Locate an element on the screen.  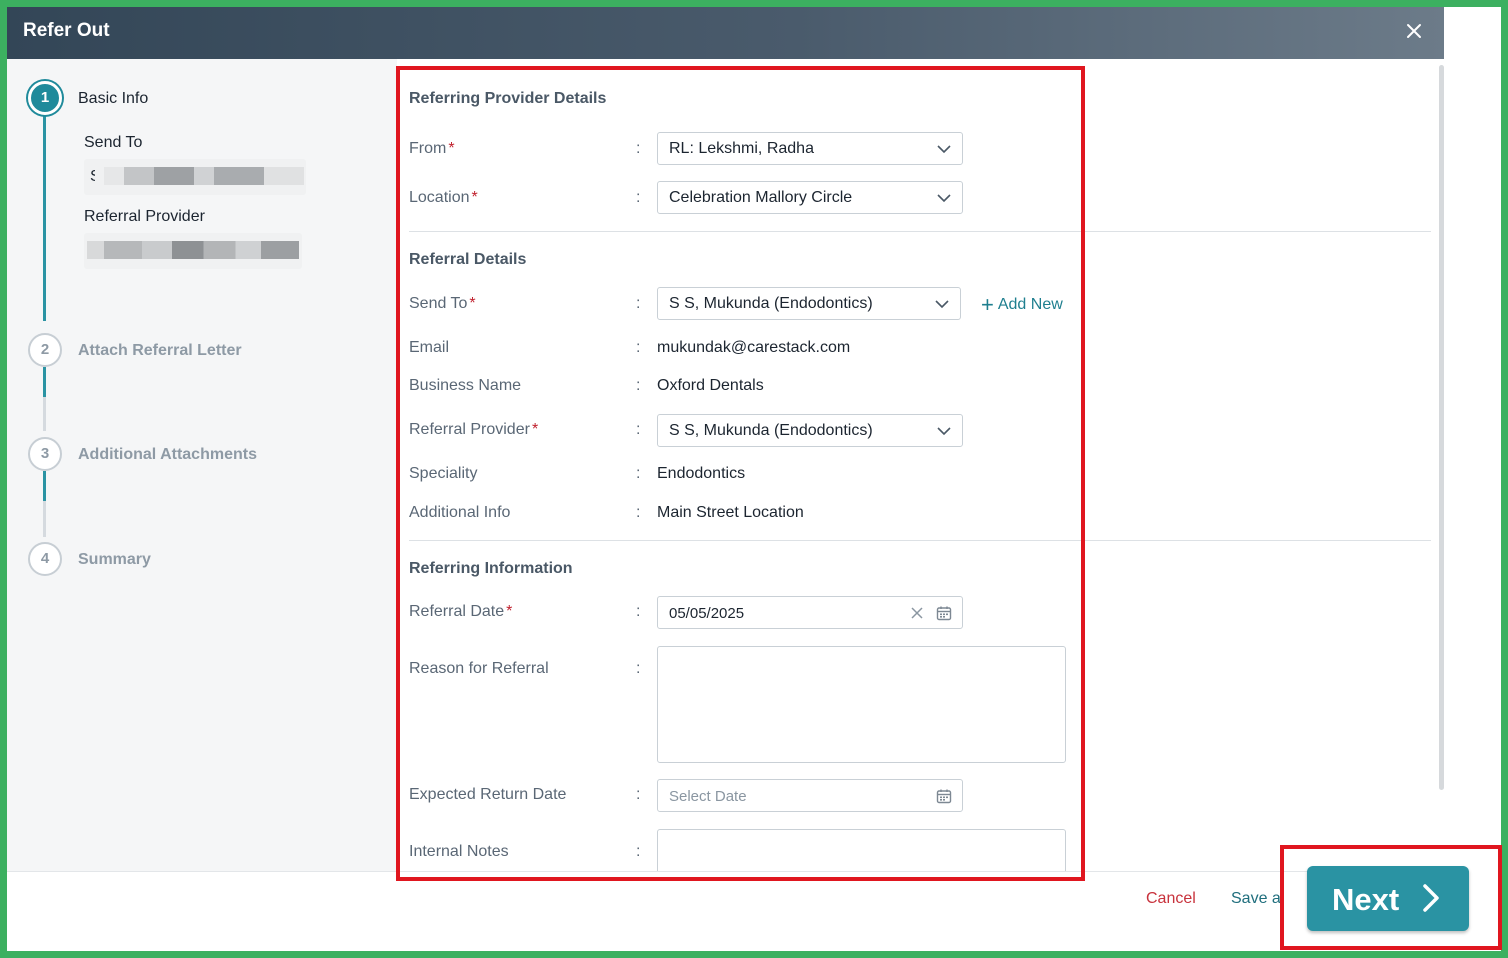
referral-provider-summary-value is located at coordinates (193, 251).